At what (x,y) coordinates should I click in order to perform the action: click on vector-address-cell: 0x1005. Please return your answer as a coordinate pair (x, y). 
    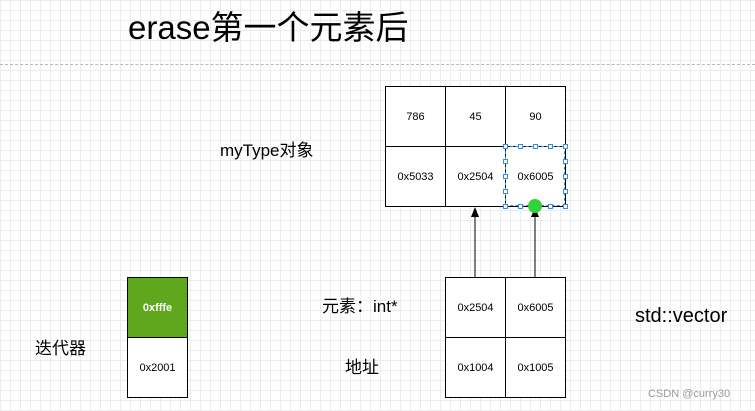
    Looking at the image, I should click on (535, 367).